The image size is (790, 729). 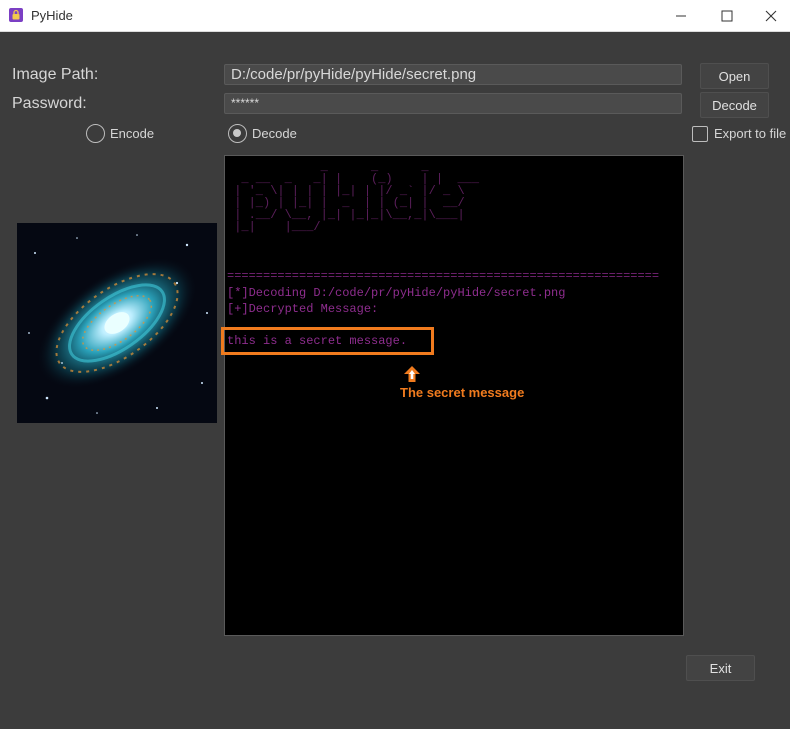 I want to click on secret-message-highlight, so click(x=327, y=341).